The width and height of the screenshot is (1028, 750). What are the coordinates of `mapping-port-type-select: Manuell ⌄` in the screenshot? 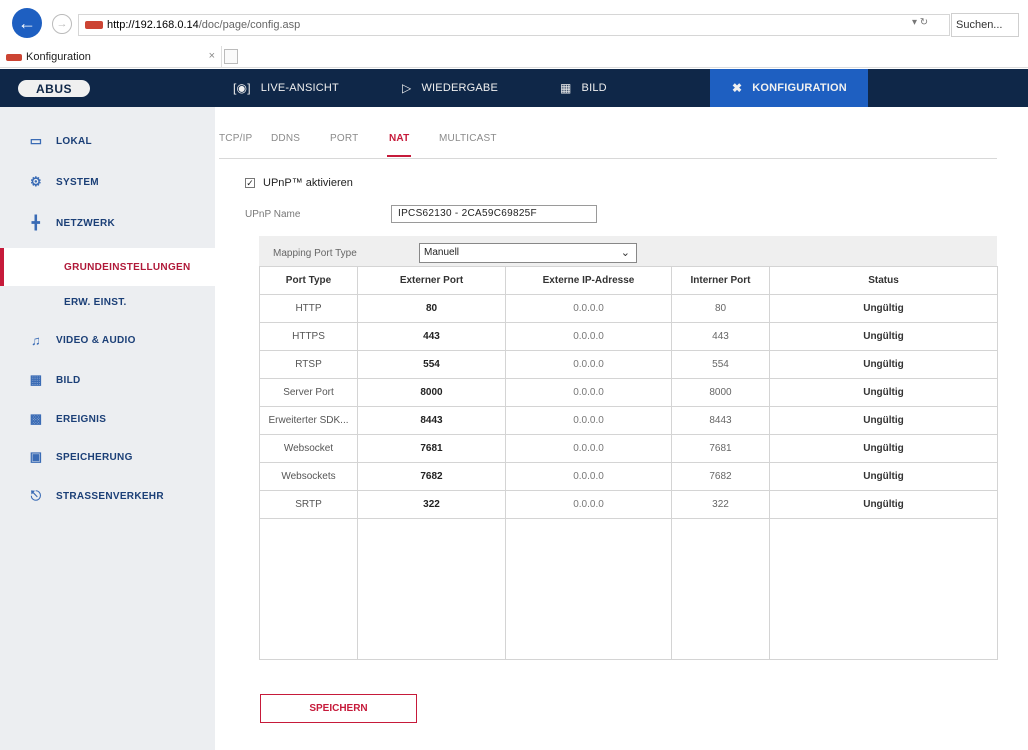 It's located at (528, 253).